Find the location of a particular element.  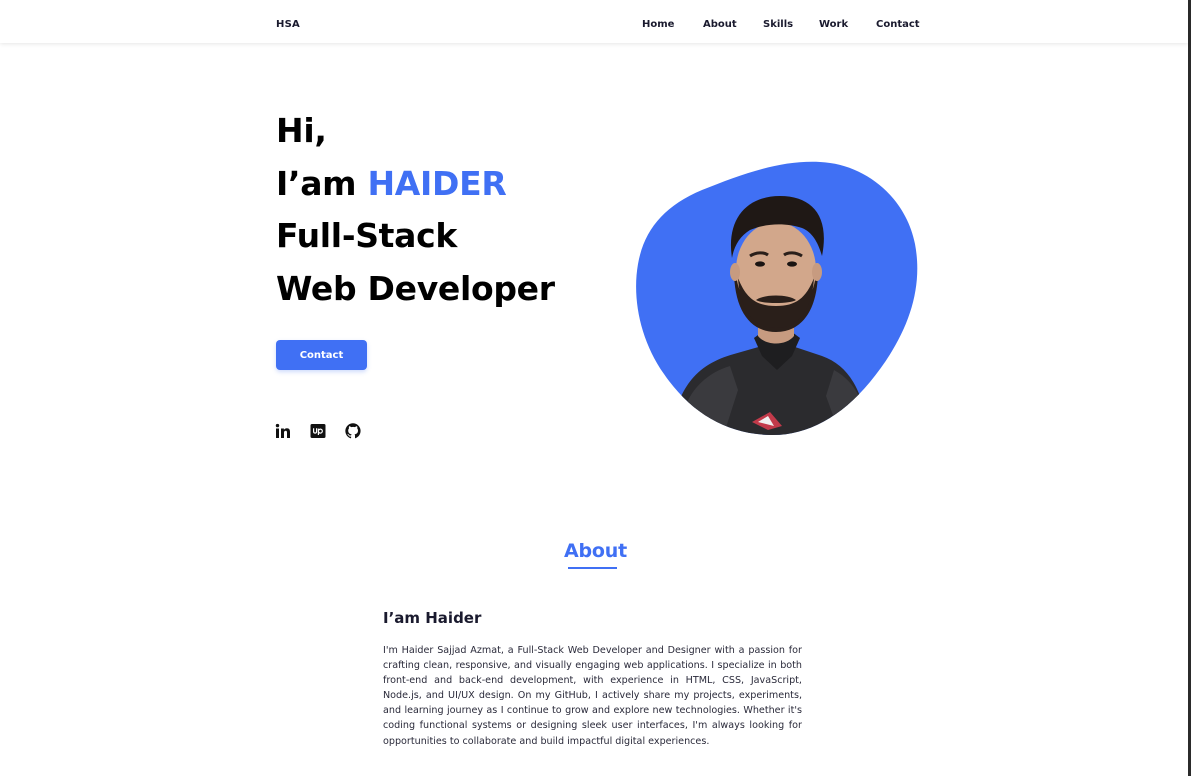

hero-role-line1: Full-Stack is located at coordinates (367, 235).